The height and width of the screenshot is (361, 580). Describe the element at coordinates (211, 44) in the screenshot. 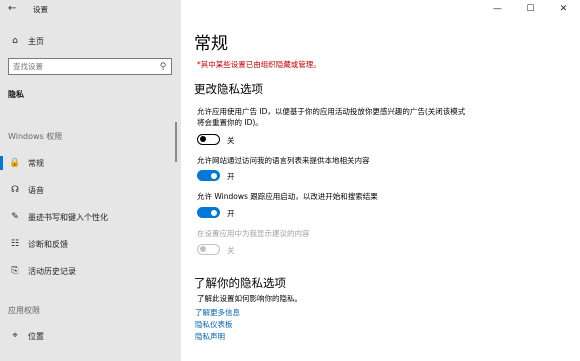

I see `page-title: 常规` at that location.